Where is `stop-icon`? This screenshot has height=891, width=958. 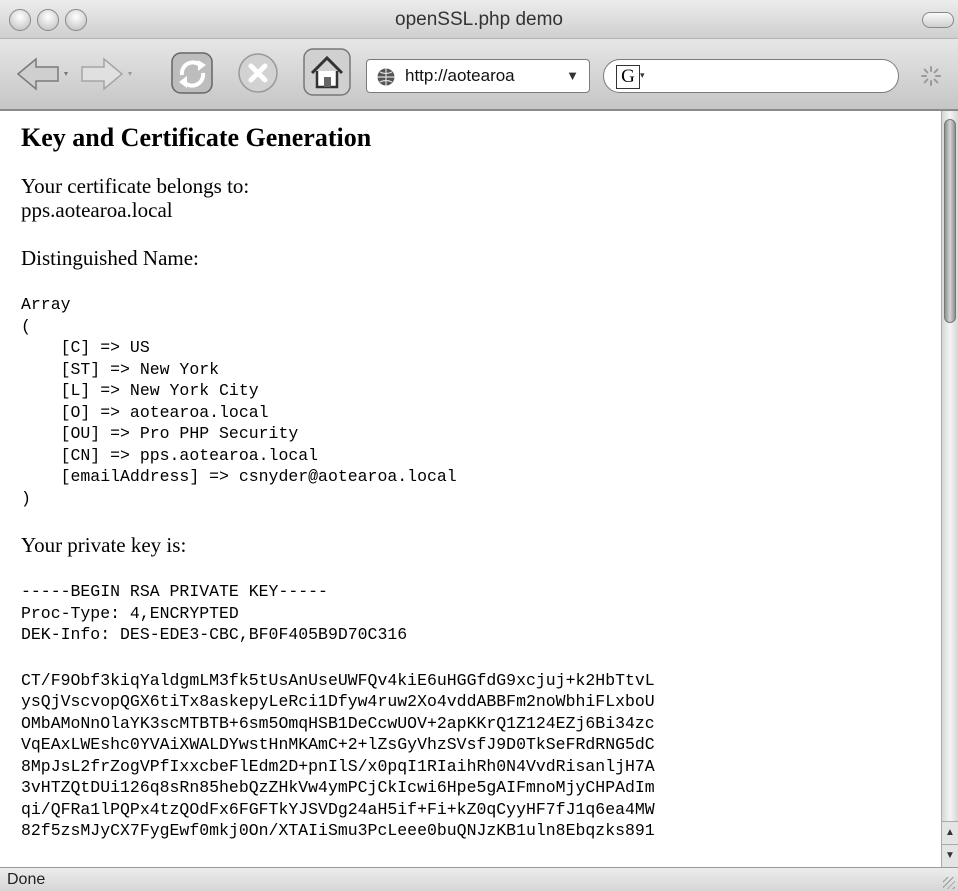 stop-icon is located at coordinates (259, 74).